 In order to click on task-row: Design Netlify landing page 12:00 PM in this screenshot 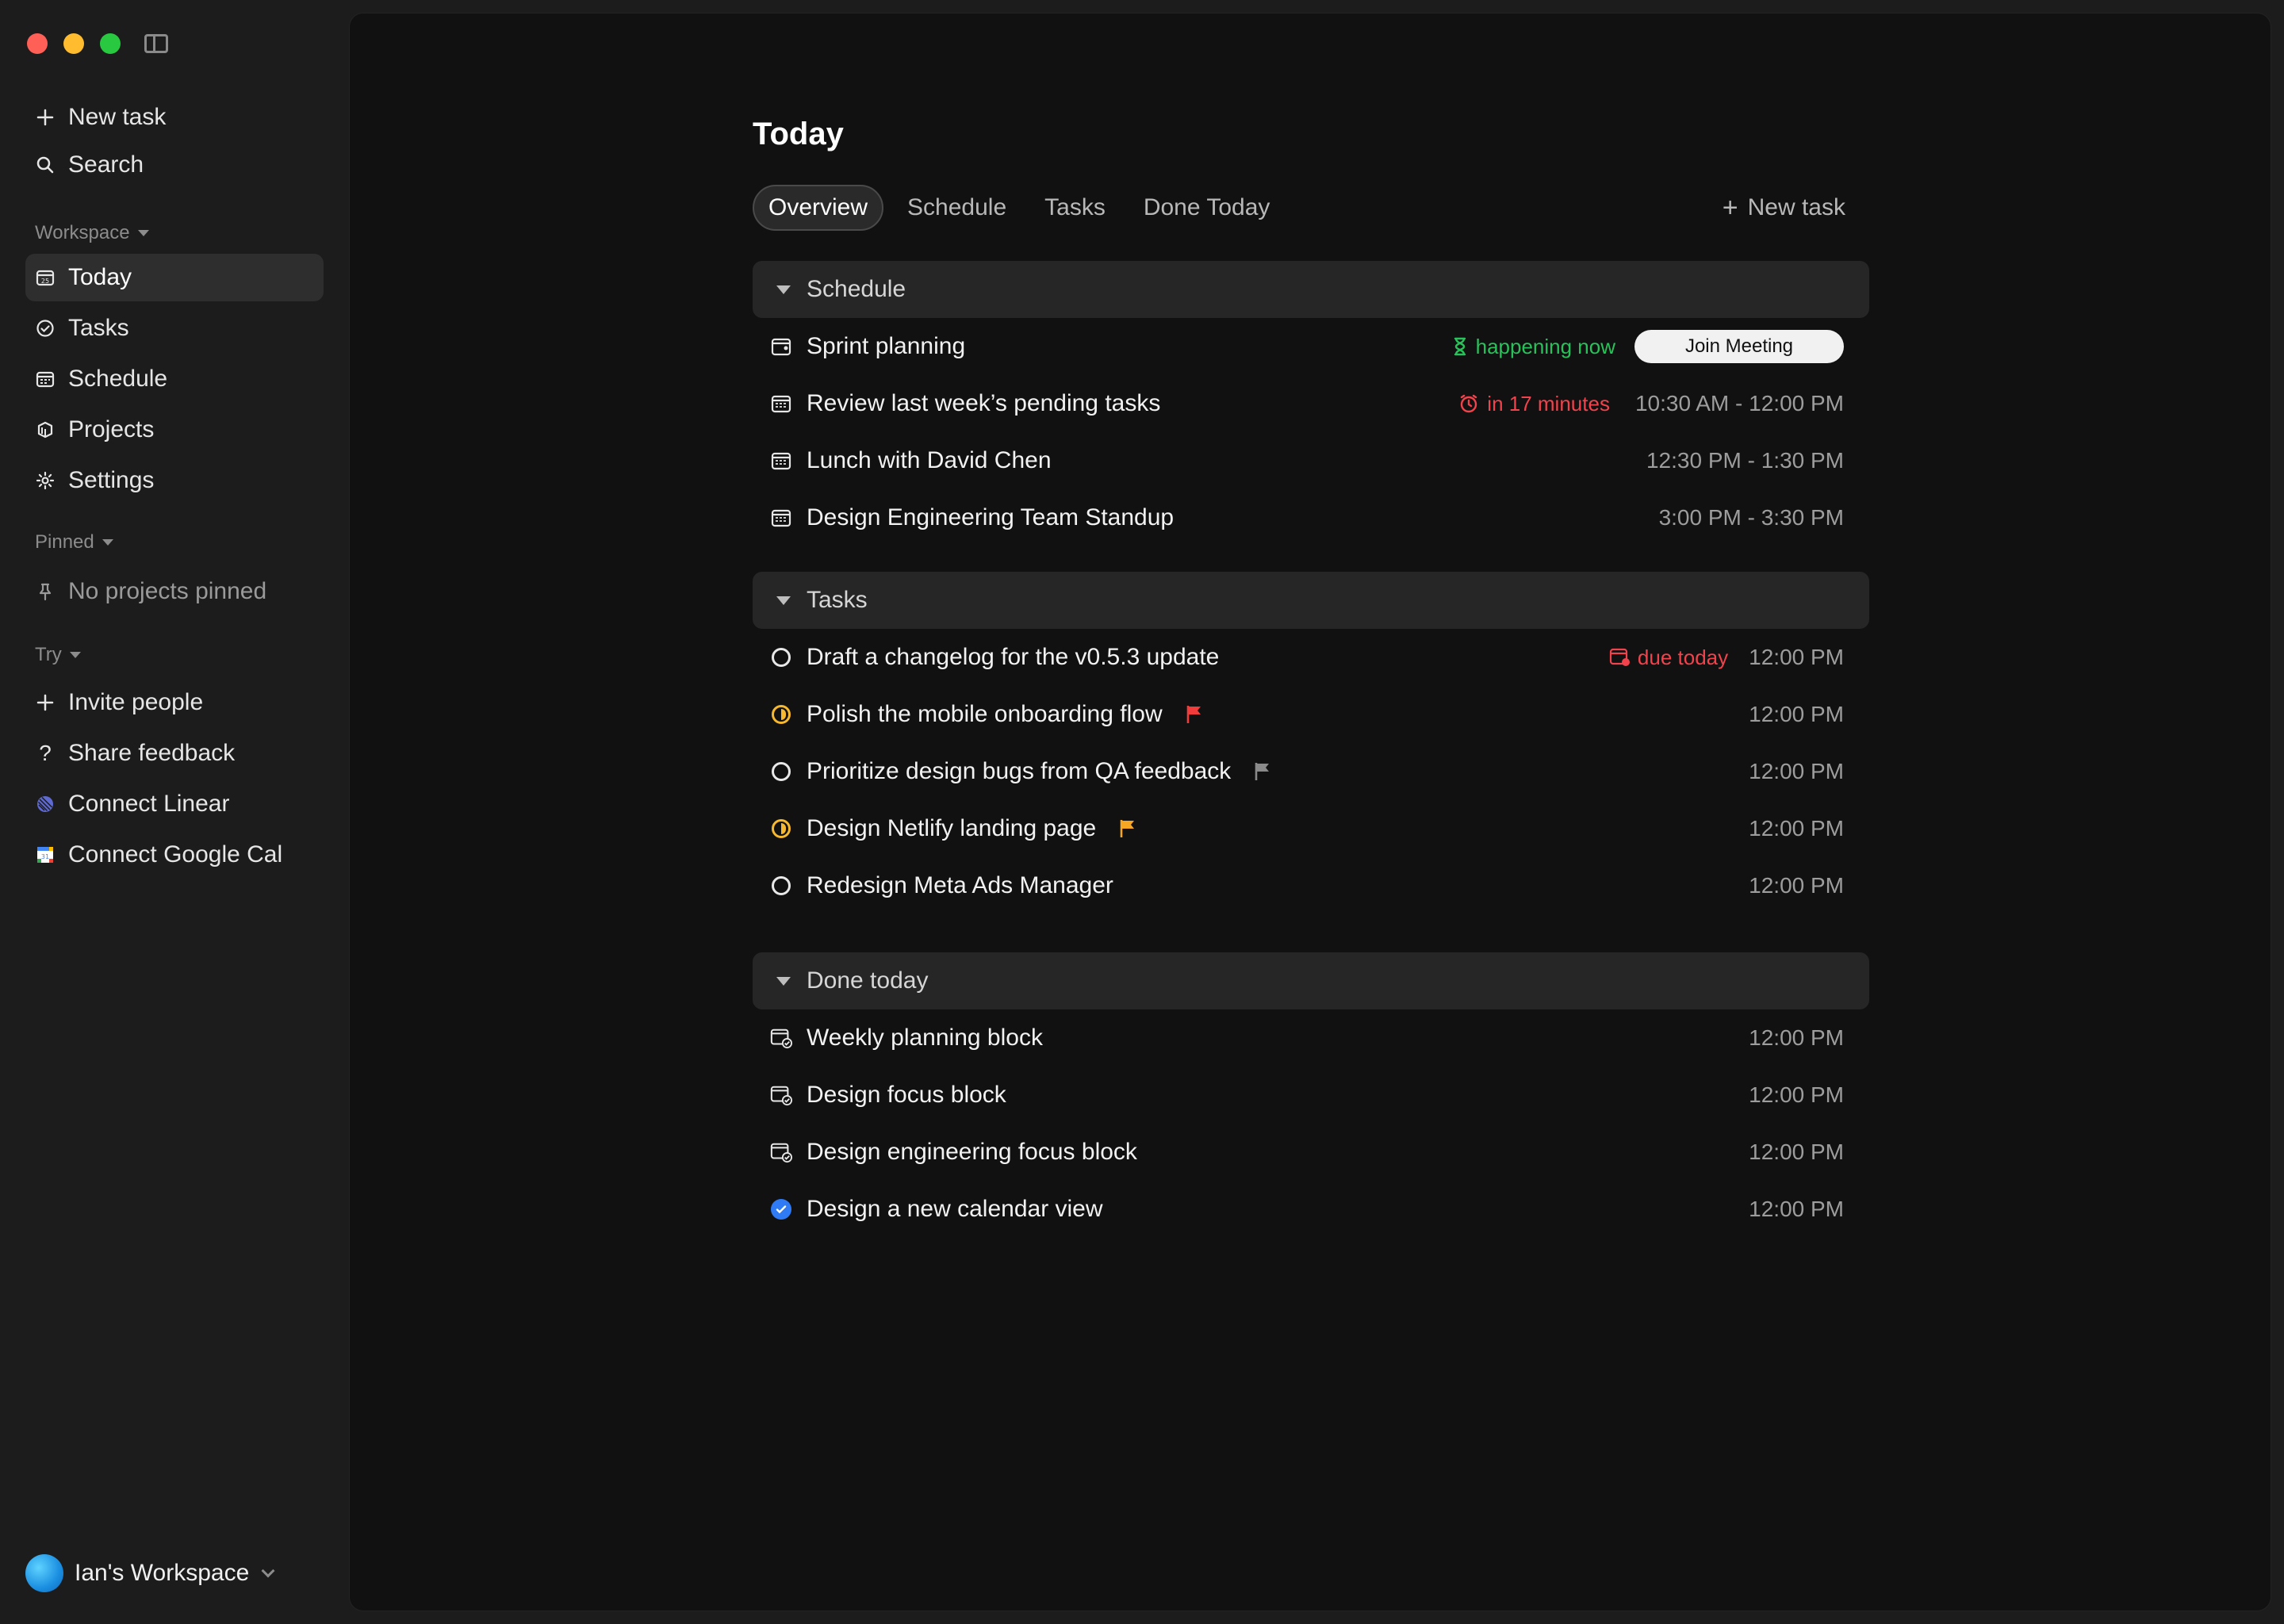, I will do `click(1311, 828)`.